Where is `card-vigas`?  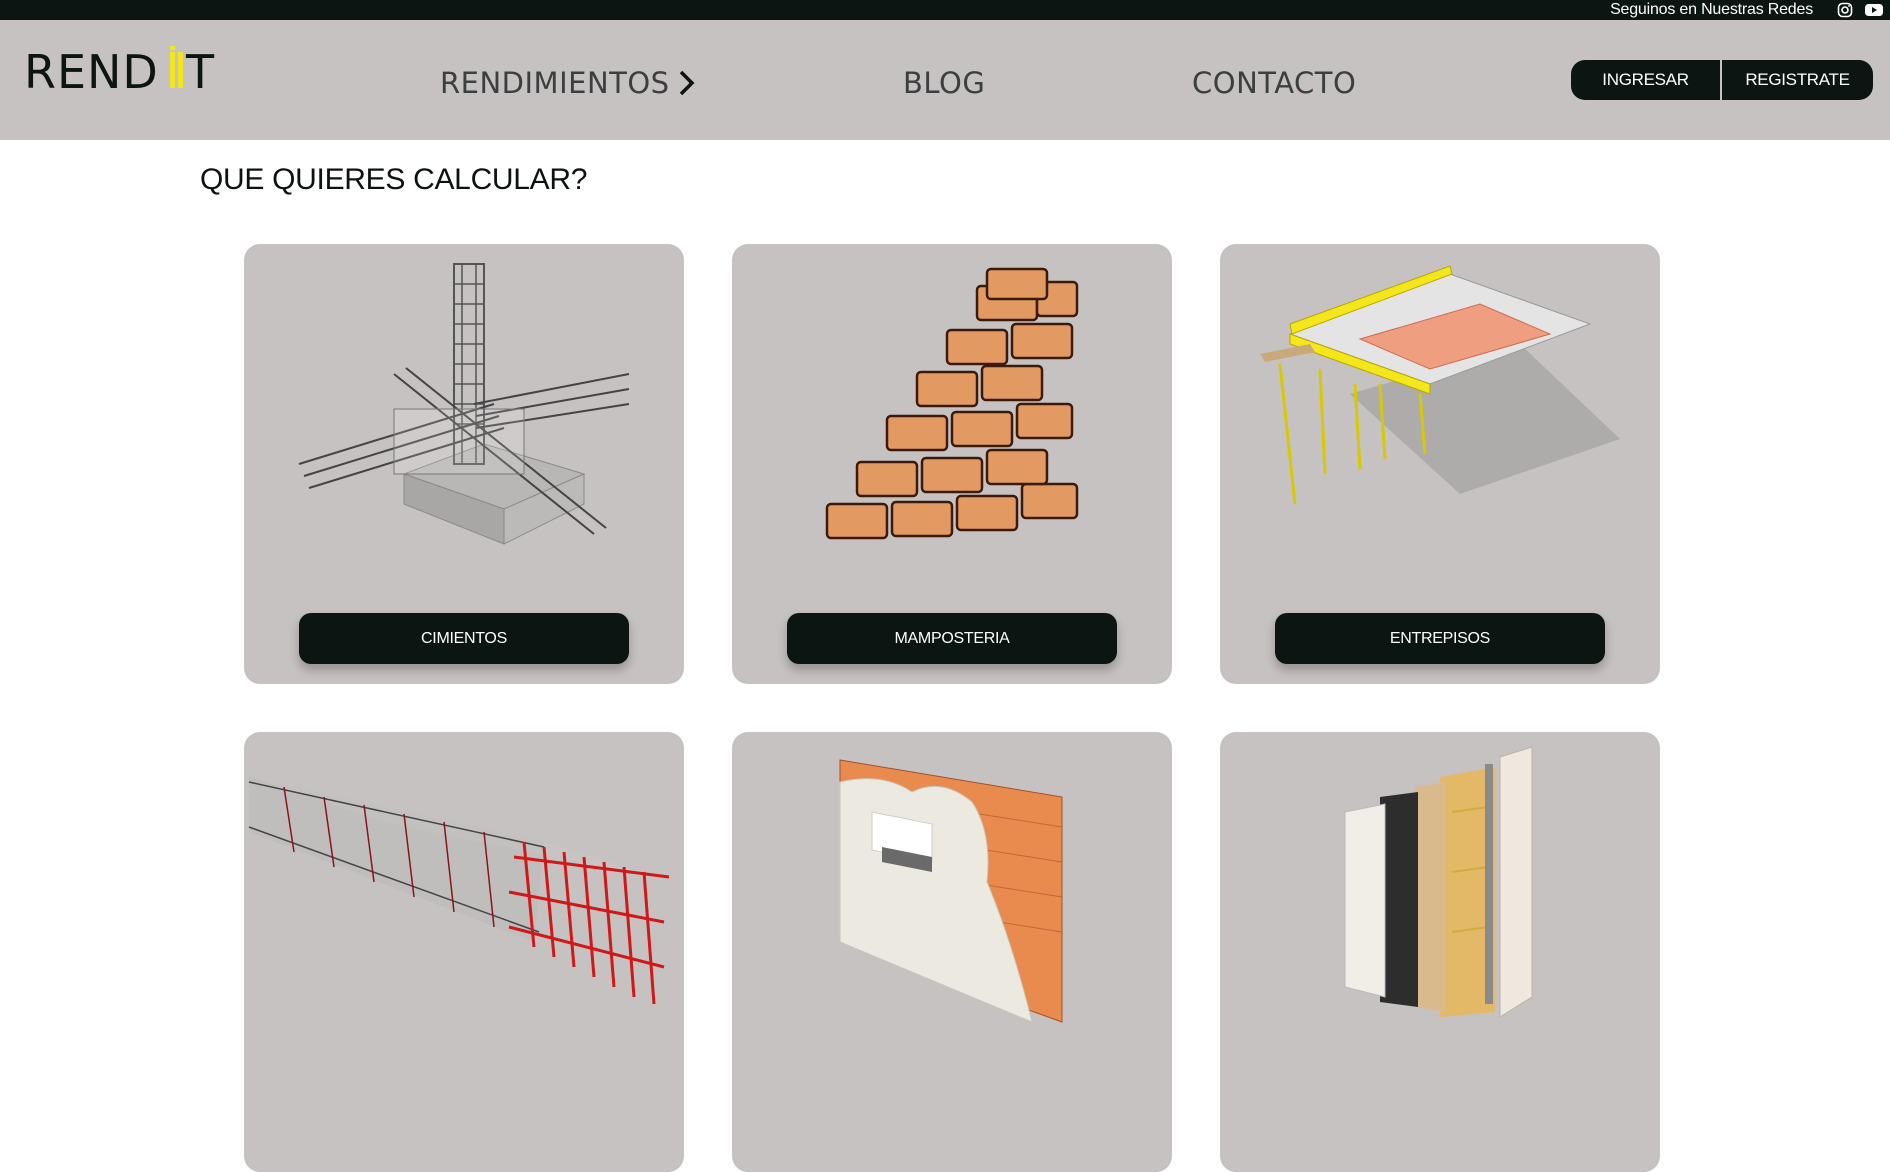 card-vigas is located at coordinates (464, 952).